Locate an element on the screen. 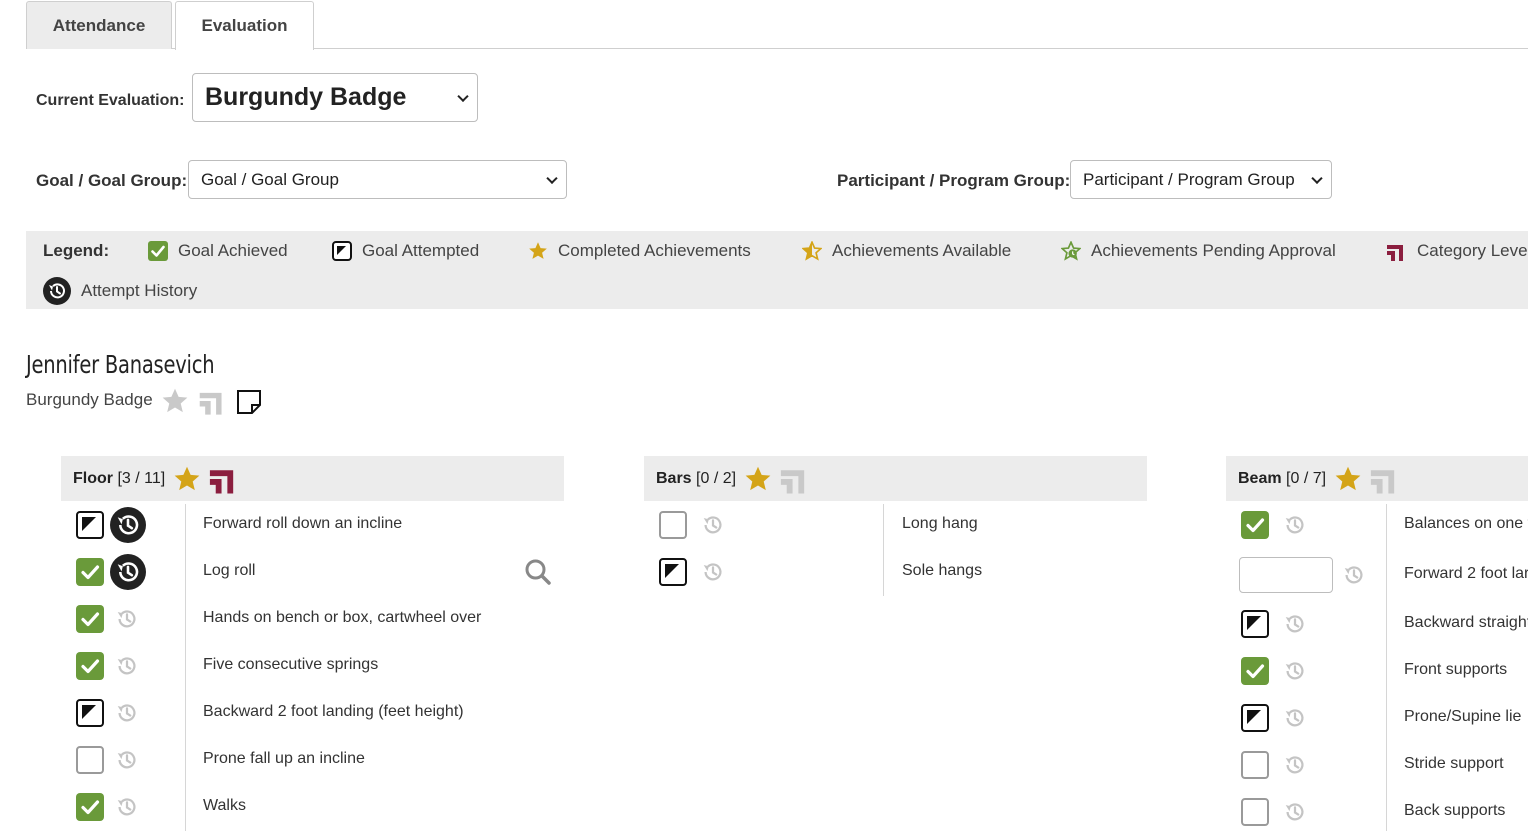  goal-label: Backward 2 foot landing (feet height) is located at coordinates (333, 711).